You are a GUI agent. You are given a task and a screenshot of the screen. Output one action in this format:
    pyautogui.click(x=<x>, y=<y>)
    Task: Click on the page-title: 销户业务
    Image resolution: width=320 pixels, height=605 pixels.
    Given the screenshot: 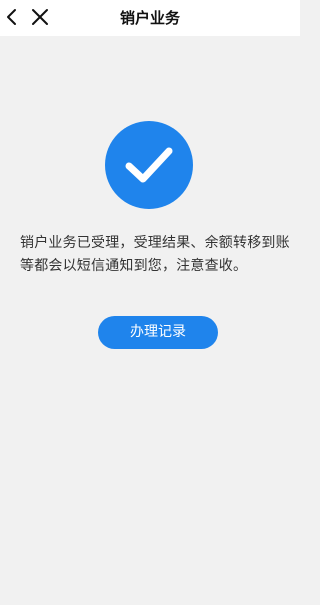 What is the action you would take?
    pyautogui.click(x=149, y=18)
    